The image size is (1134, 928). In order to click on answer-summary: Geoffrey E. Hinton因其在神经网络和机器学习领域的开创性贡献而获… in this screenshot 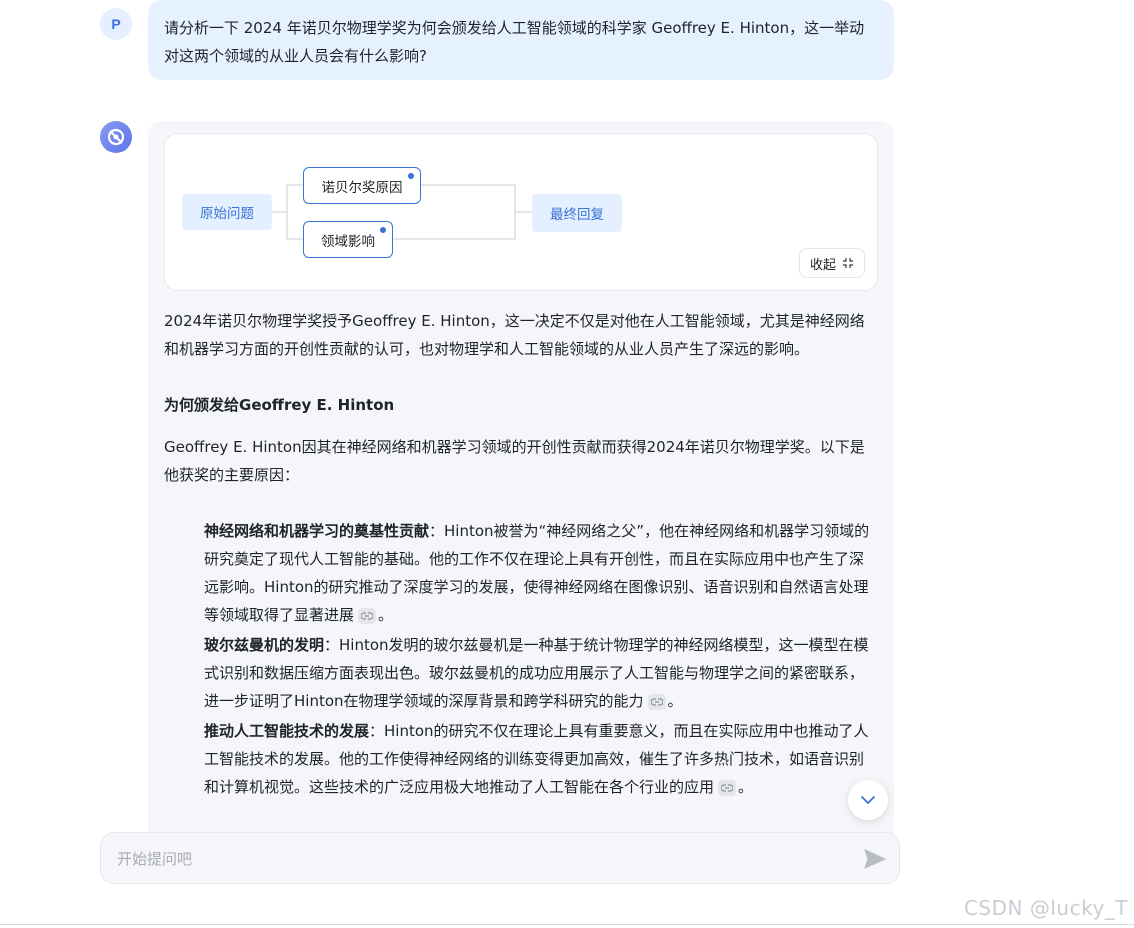, I will do `click(514, 461)`.